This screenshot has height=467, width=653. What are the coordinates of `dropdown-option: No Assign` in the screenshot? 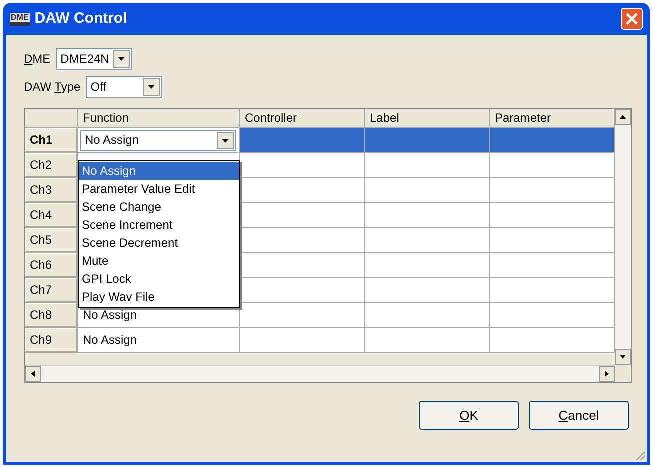 It's located at (159, 171).